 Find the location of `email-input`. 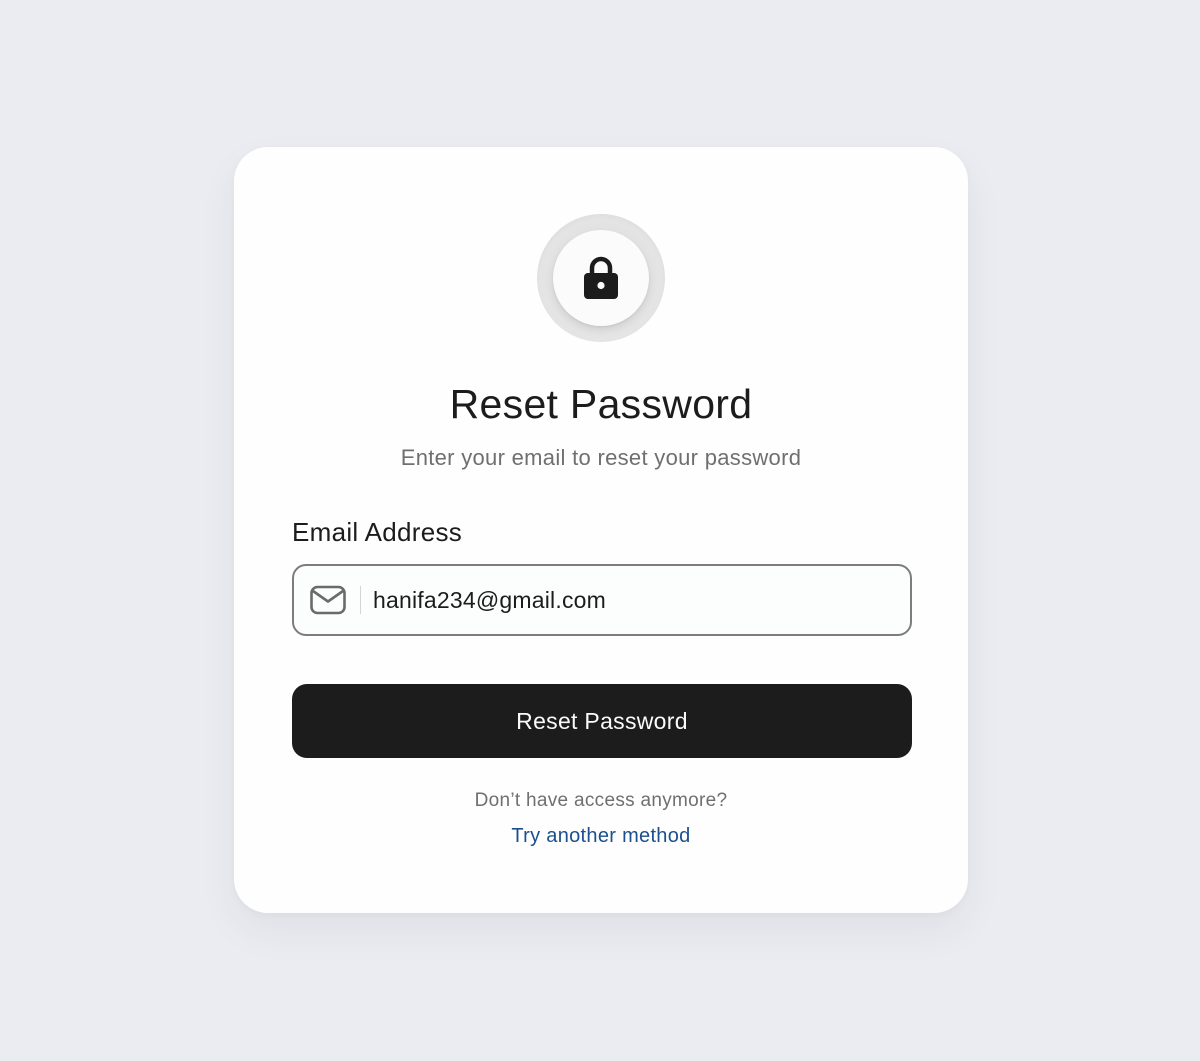

email-input is located at coordinates (633, 600).